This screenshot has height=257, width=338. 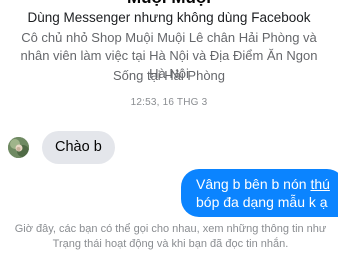 What do you see at coordinates (169, 75) in the screenshot?
I see `profile-location: Sống tại Hải Phòng` at bounding box center [169, 75].